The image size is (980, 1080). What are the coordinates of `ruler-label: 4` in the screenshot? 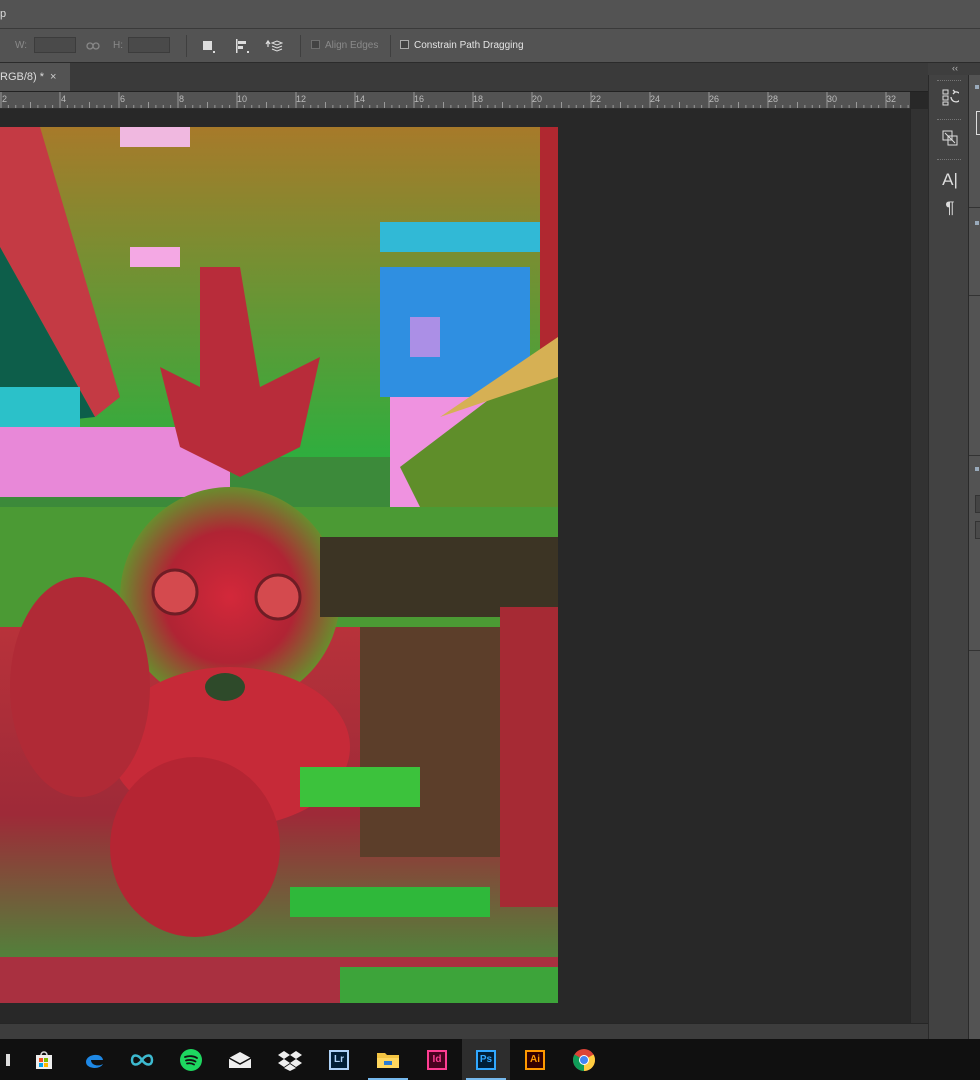 It's located at (64, 99).